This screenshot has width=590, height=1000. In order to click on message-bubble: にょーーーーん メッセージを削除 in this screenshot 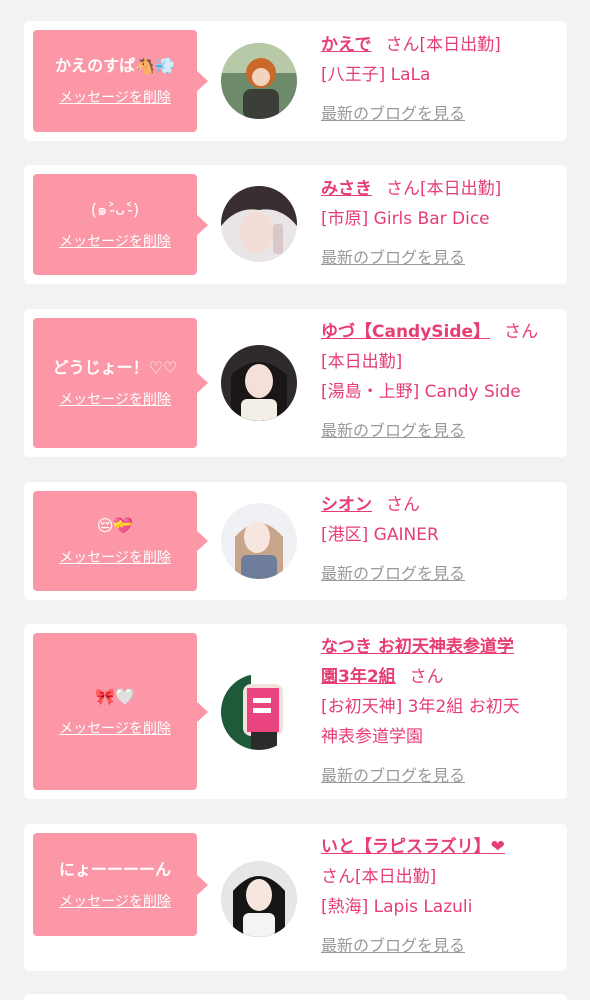, I will do `click(120, 884)`.